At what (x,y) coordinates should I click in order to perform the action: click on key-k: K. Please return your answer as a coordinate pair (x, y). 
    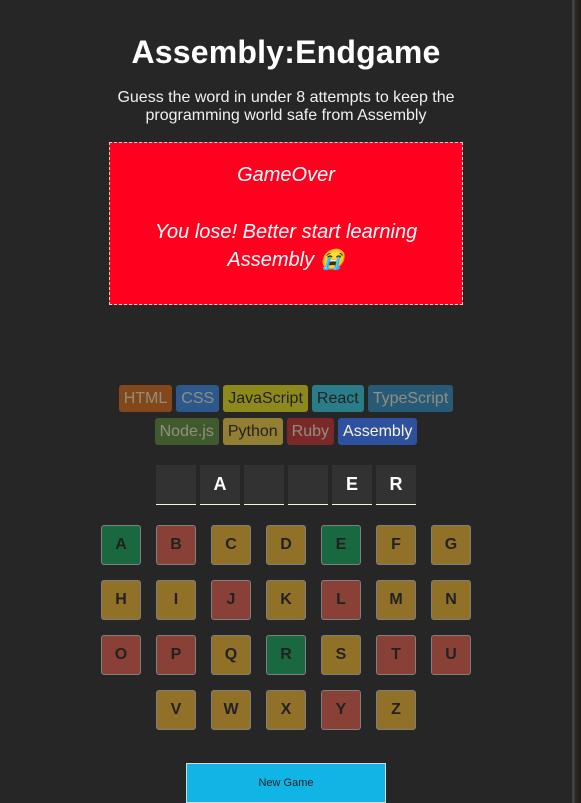
    Looking at the image, I should click on (286, 600).